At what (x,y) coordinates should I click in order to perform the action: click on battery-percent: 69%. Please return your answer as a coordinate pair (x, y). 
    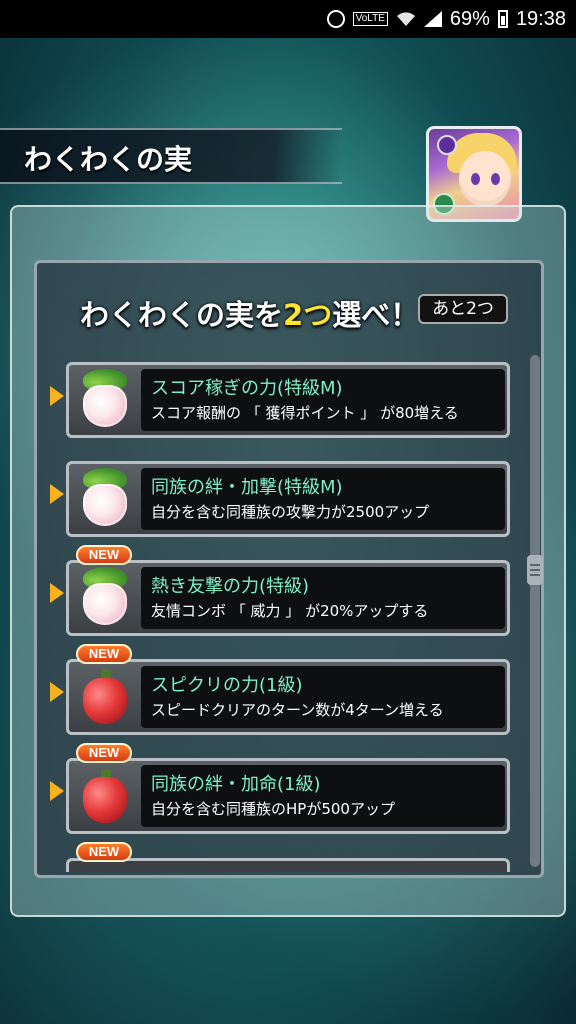
    Looking at the image, I should click on (469, 18).